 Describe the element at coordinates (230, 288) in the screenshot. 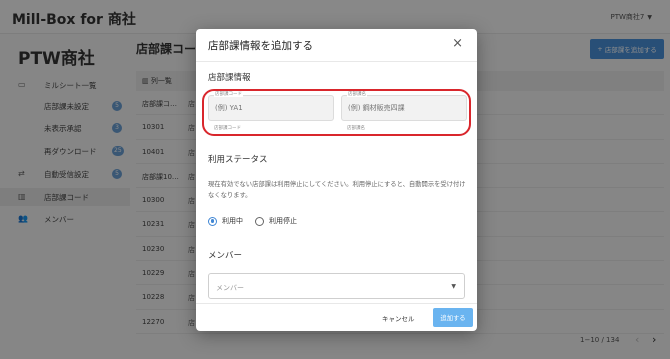

I see `select-placeholder: メンバー` at that location.